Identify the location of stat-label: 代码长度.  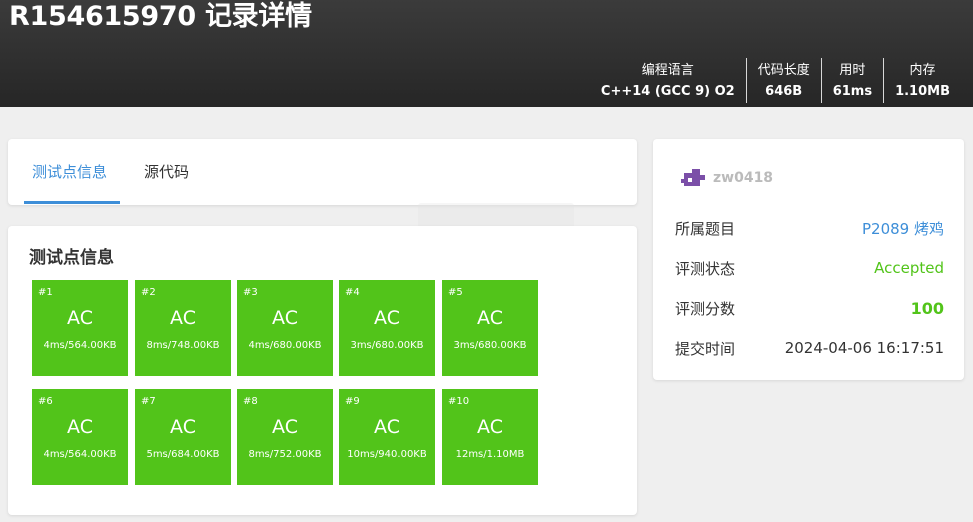
(783, 70).